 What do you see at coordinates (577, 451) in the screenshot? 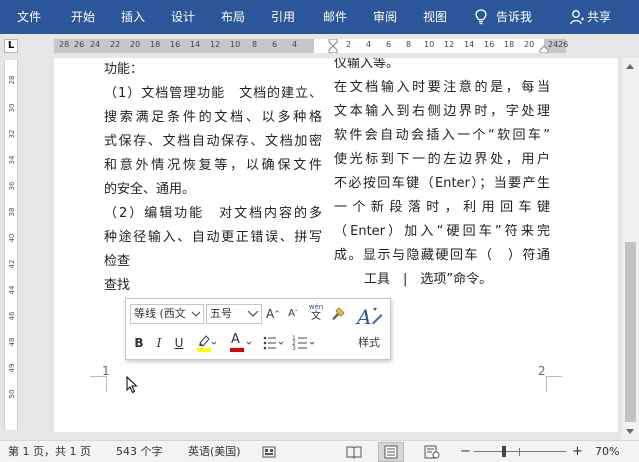
I see `zoom-in-button: +` at bounding box center [577, 451].